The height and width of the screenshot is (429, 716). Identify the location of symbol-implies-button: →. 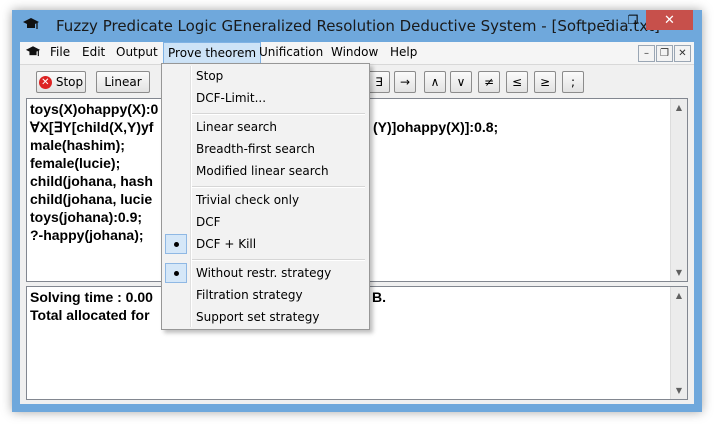
(405, 82).